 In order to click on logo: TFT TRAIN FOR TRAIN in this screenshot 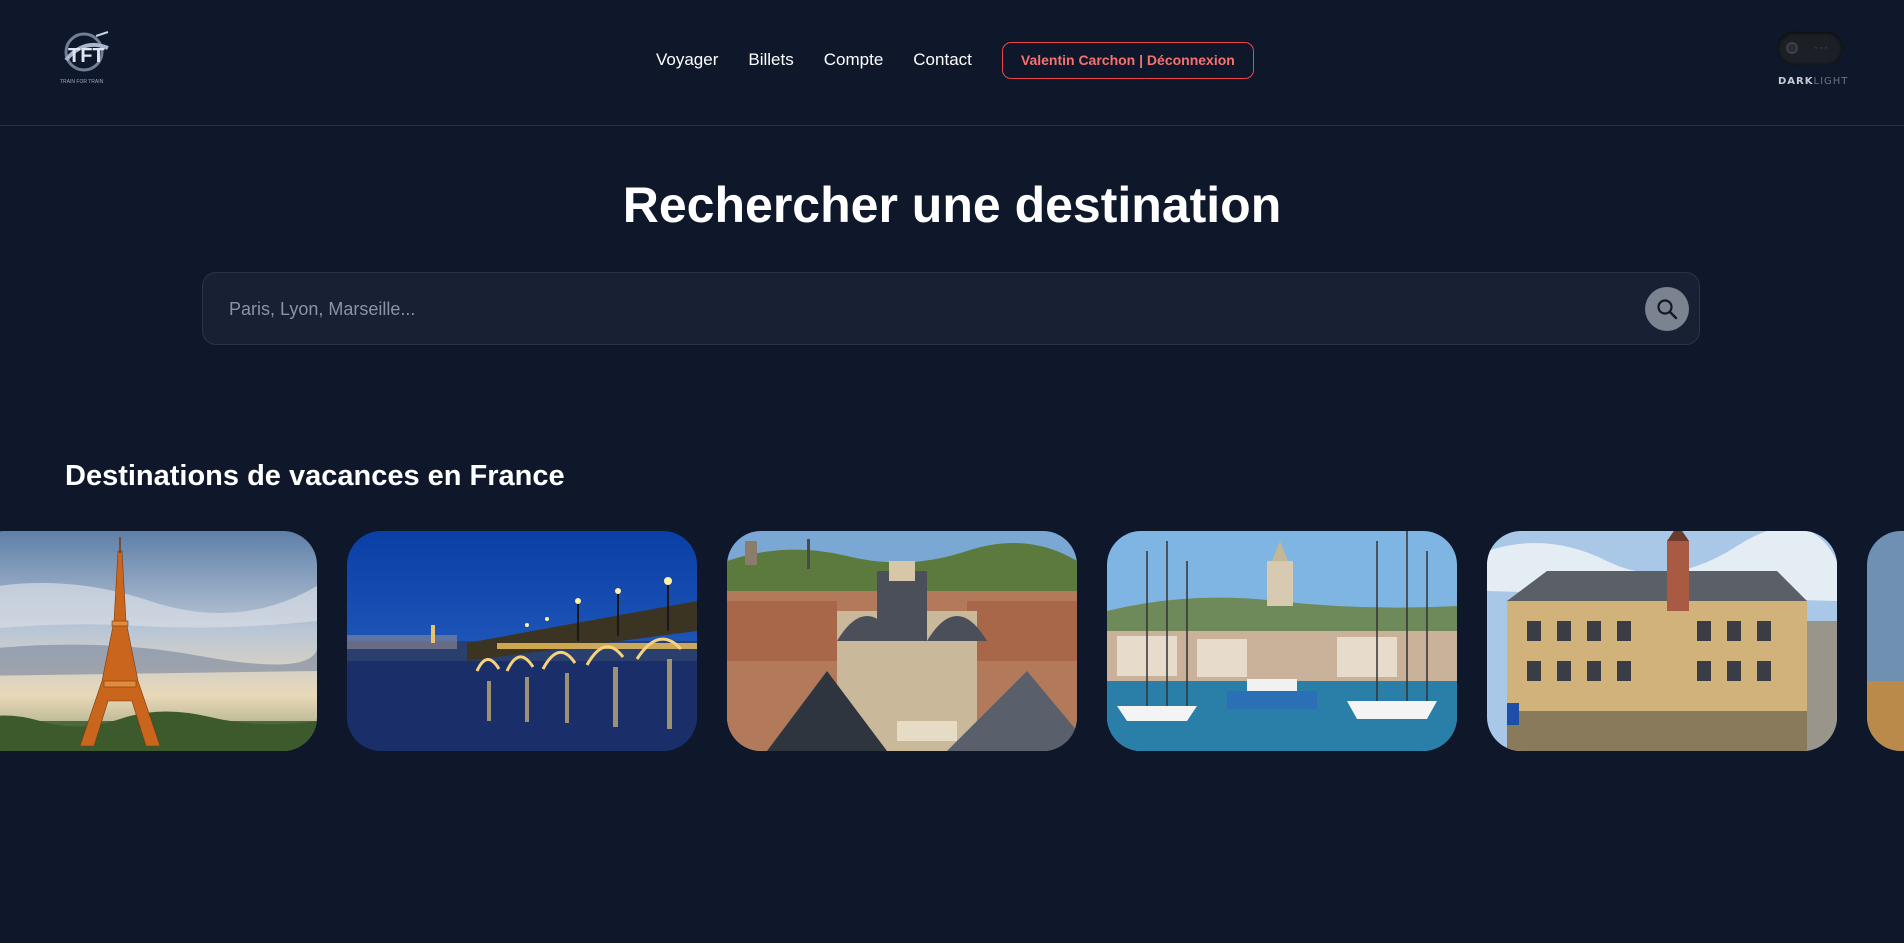, I will do `click(85, 58)`.